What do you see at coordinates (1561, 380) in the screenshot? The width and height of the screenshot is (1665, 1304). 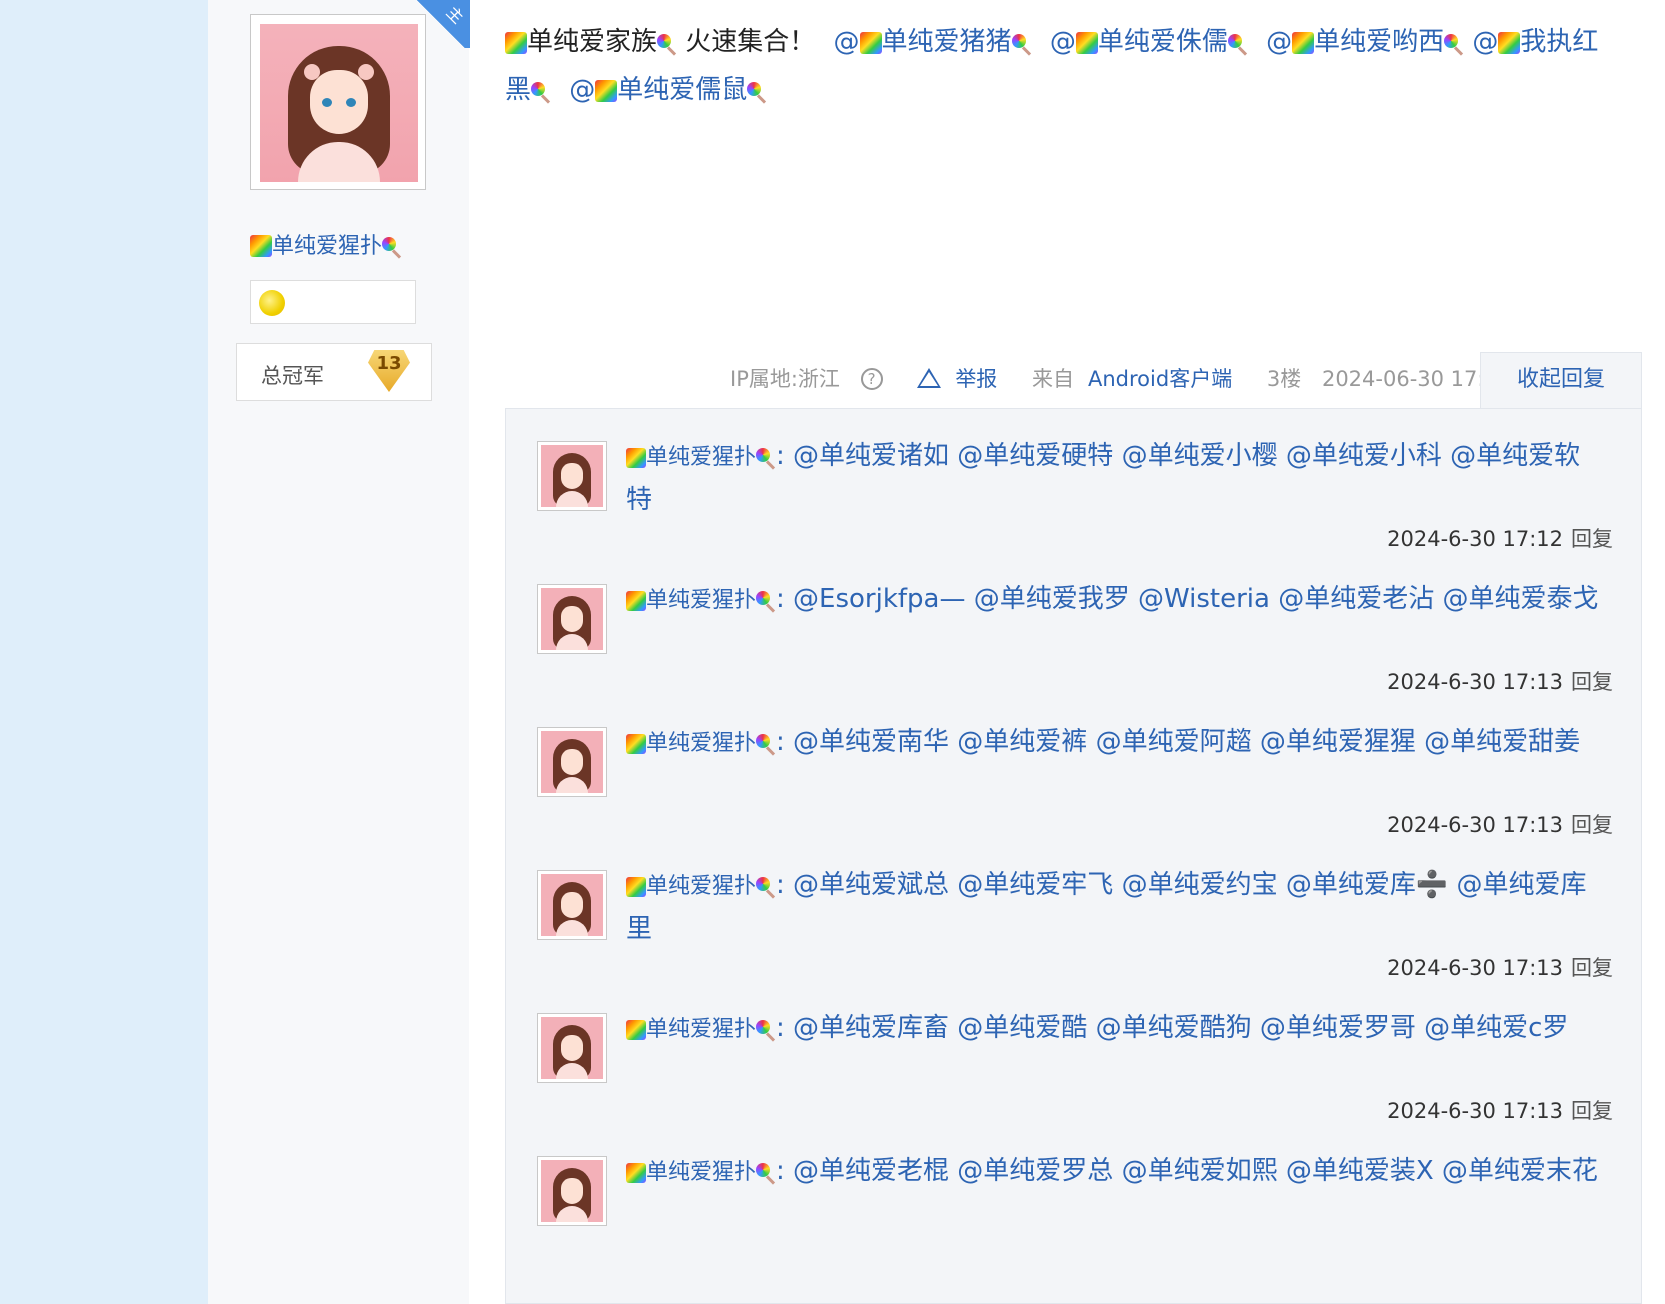 I see `collapse-replies-button: 收起回复` at bounding box center [1561, 380].